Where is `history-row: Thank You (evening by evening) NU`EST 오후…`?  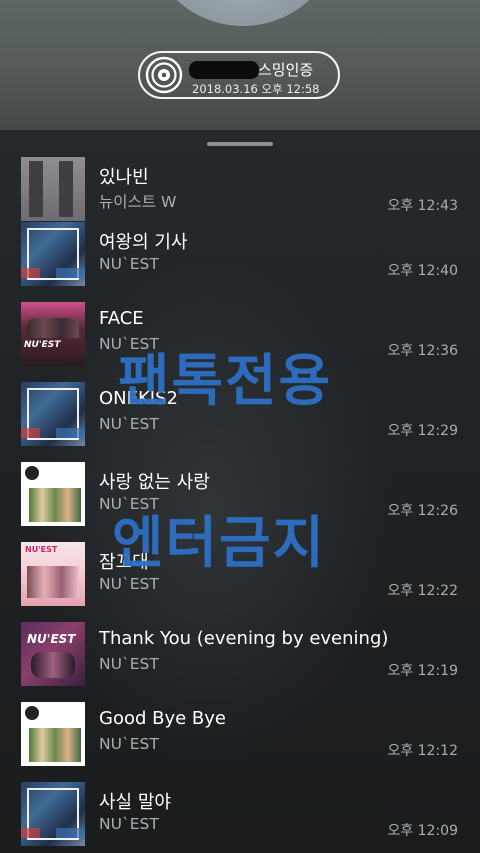 history-row: Thank You (evening by evening) NU`EST 오후… is located at coordinates (240, 662).